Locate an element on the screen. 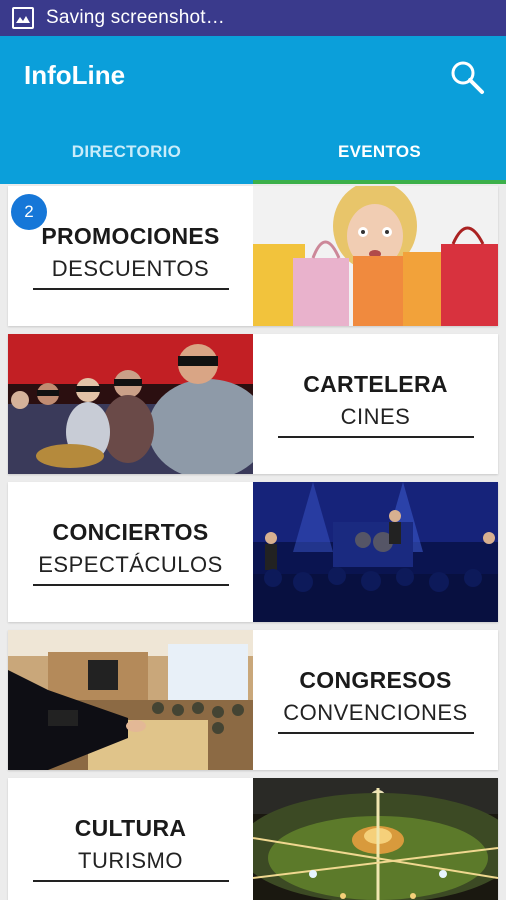 Image resolution: width=506 pixels, height=900 pixels. app-title: InfoLine is located at coordinates (75, 75).